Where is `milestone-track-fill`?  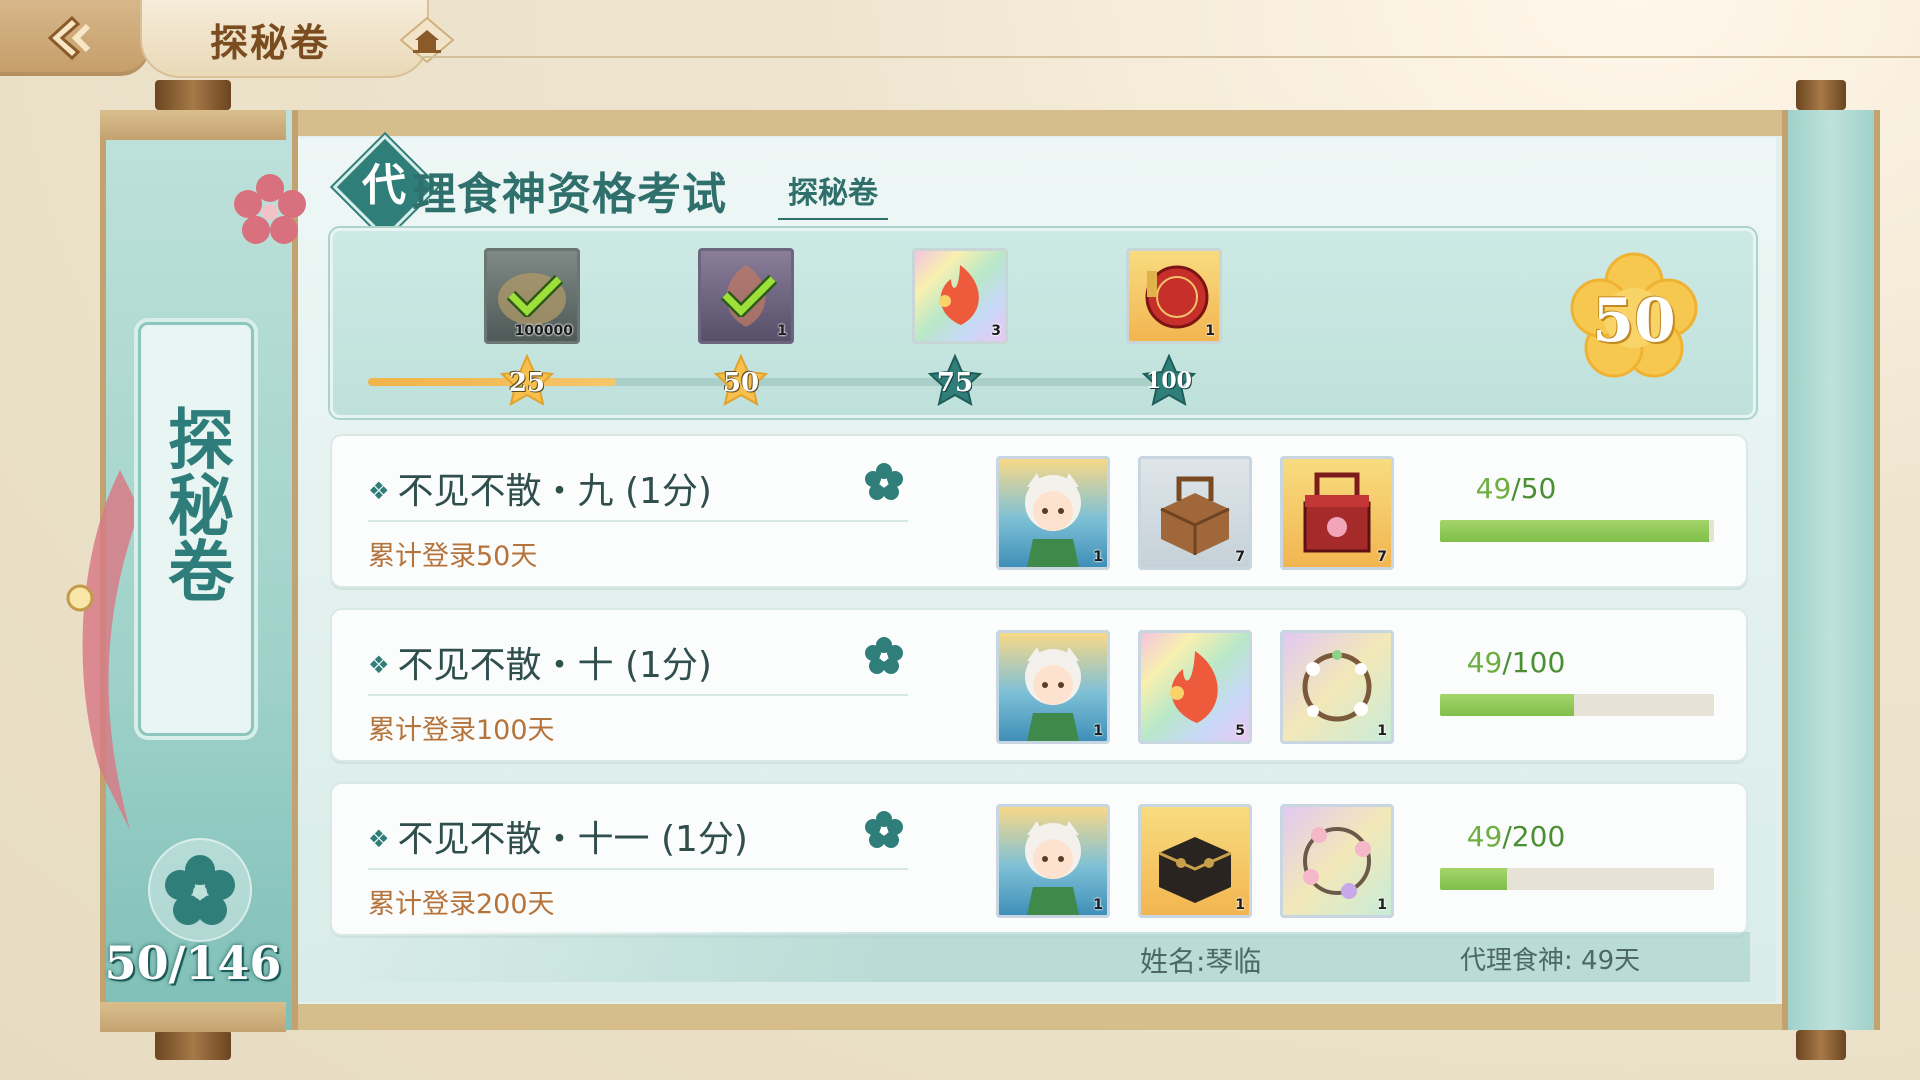
milestone-track-fill is located at coordinates (492, 382).